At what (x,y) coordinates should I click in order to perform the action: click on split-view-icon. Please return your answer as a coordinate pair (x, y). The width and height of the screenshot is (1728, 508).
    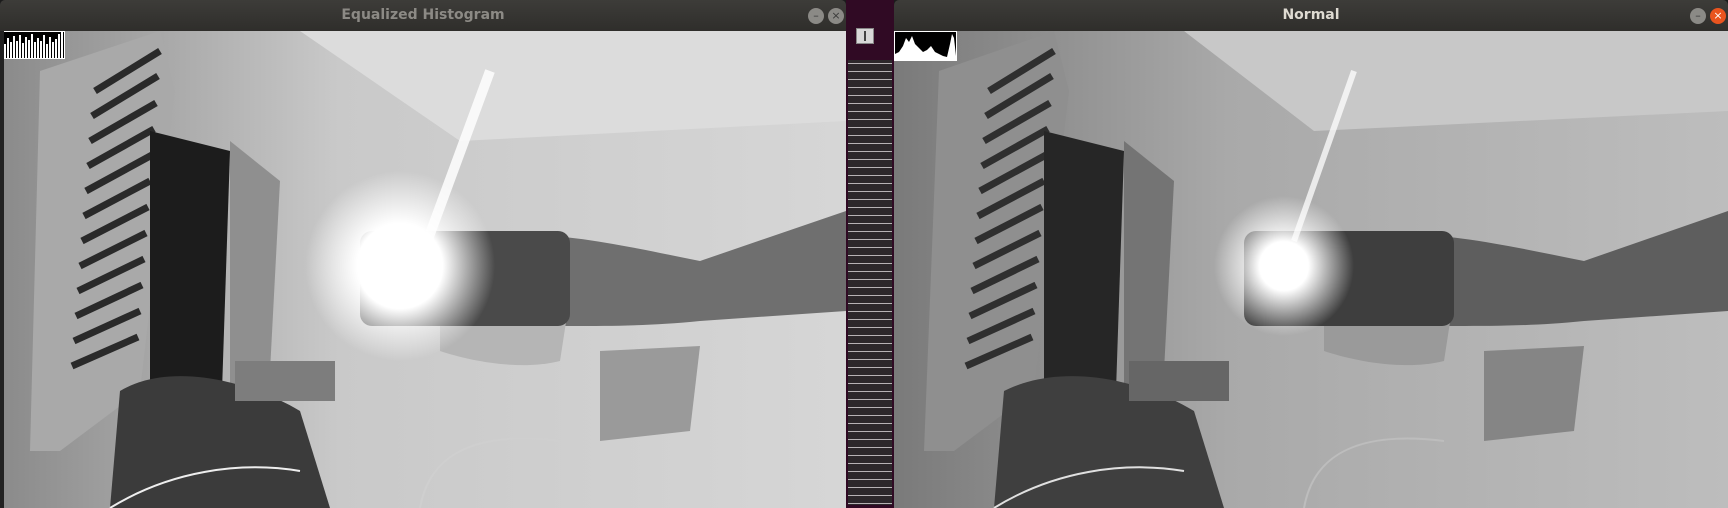
    Looking at the image, I should click on (865, 36).